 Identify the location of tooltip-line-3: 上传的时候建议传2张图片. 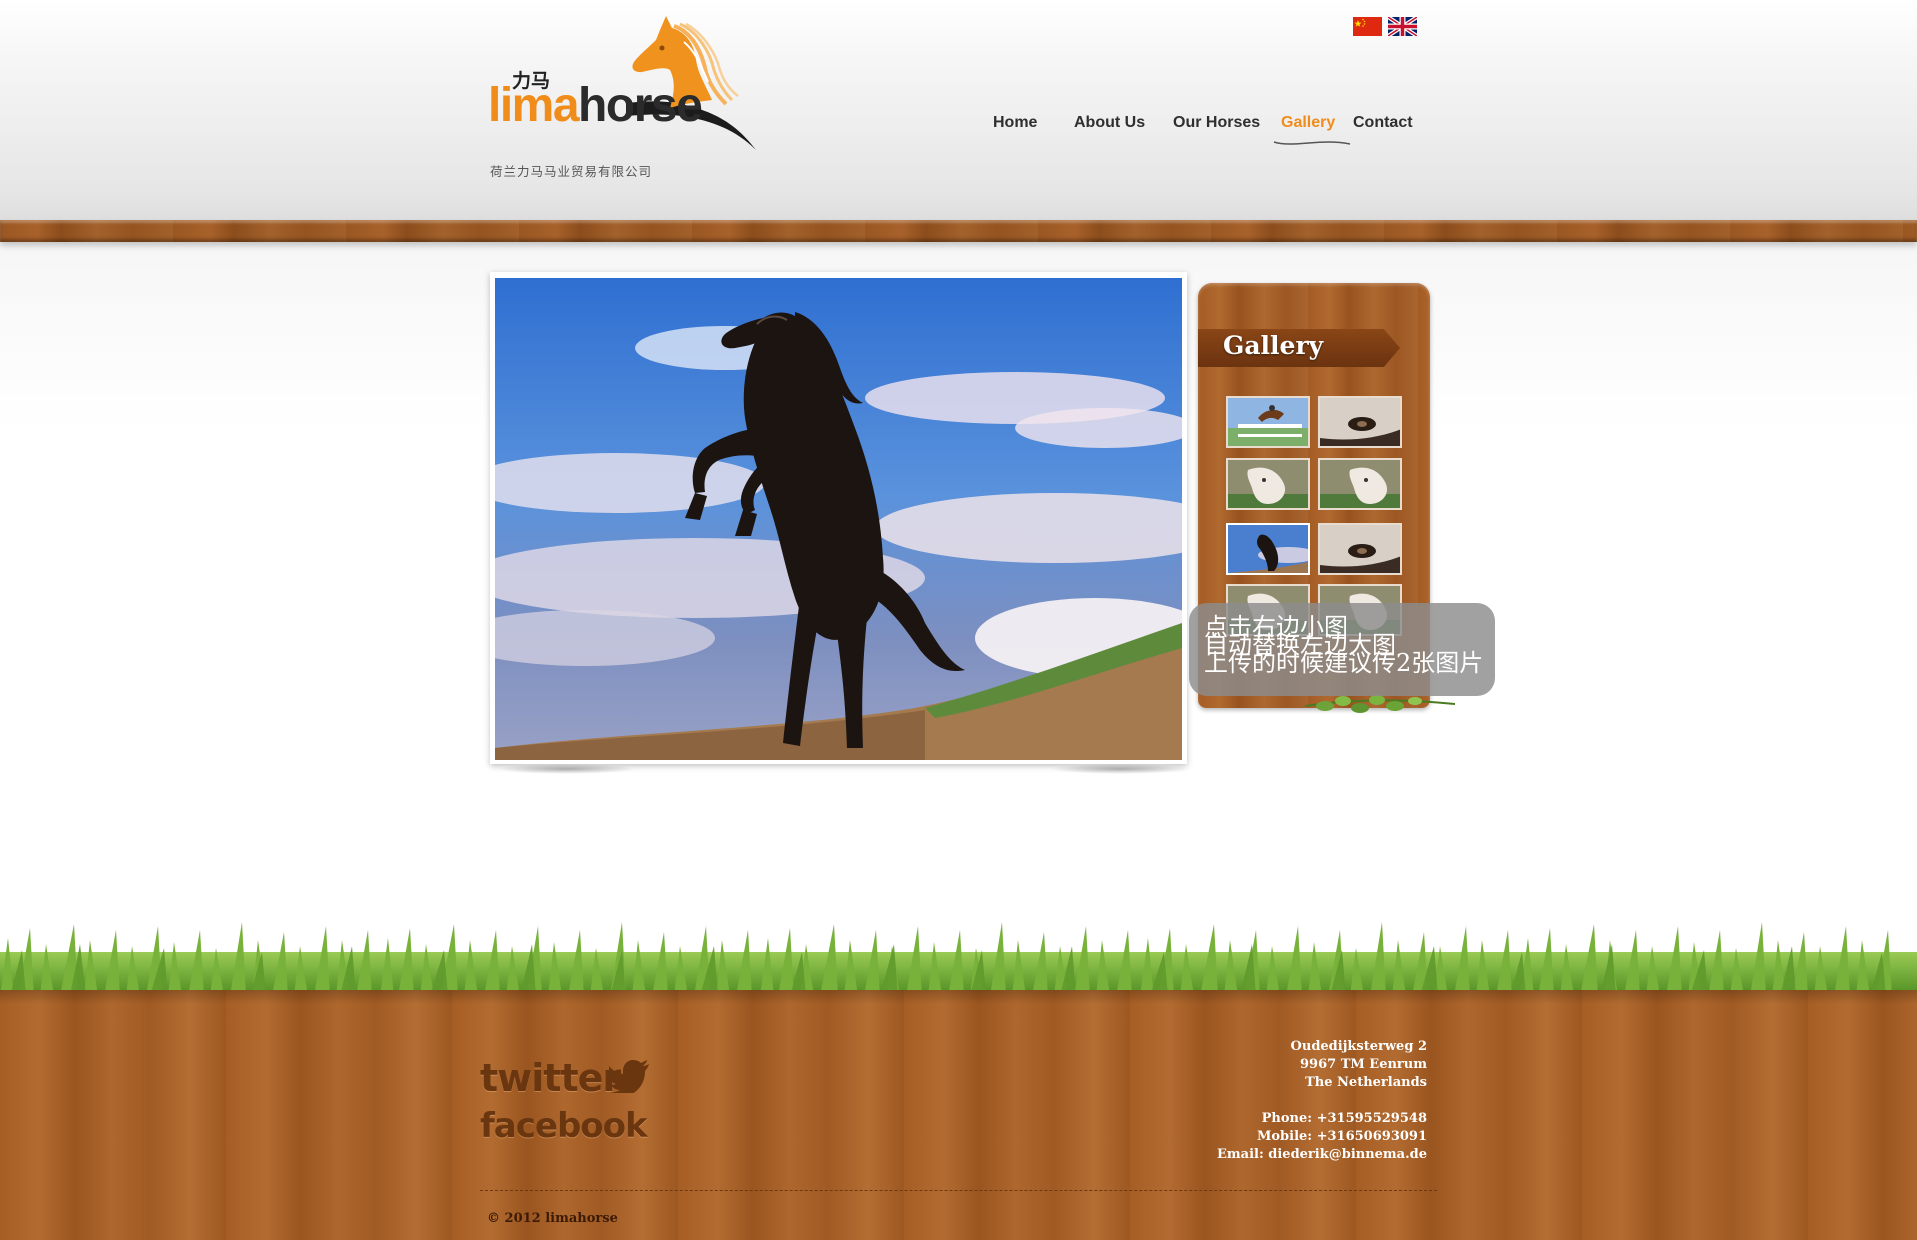
(1344, 663).